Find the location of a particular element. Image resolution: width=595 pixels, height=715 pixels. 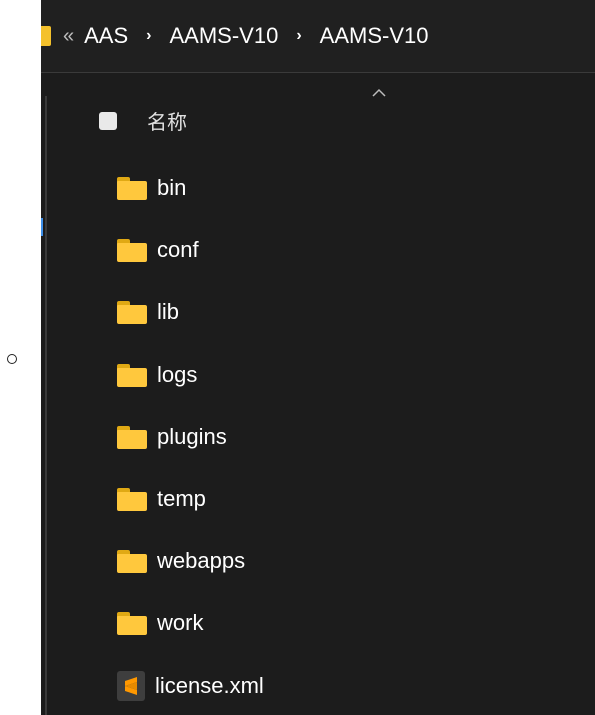

breadcrumb-item-aams-v10: AAMS-V10 is located at coordinates (223, 36).